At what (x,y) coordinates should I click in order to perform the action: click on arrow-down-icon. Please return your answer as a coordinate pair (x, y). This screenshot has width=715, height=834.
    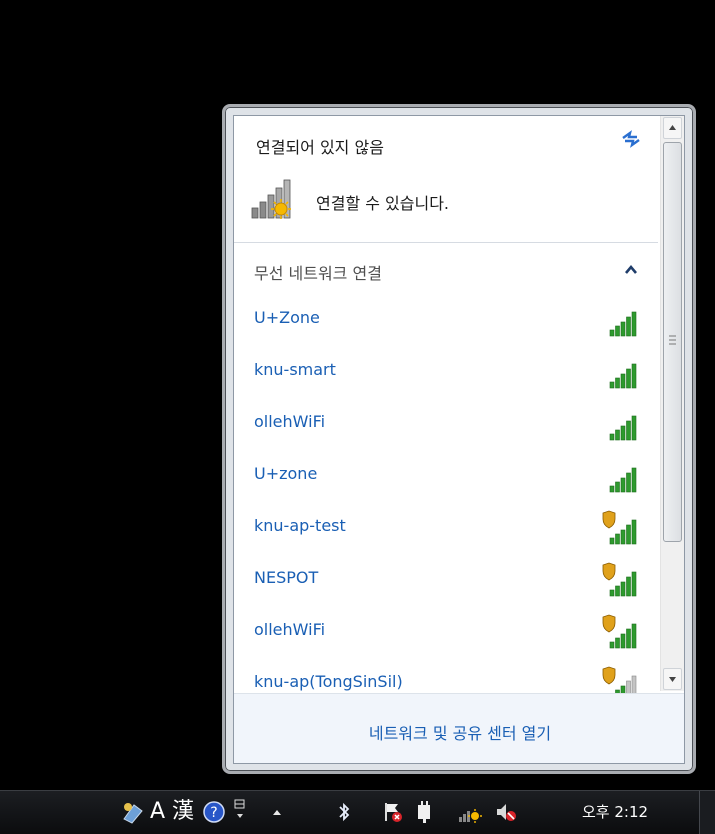
    Looking at the image, I should click on (672, 679).